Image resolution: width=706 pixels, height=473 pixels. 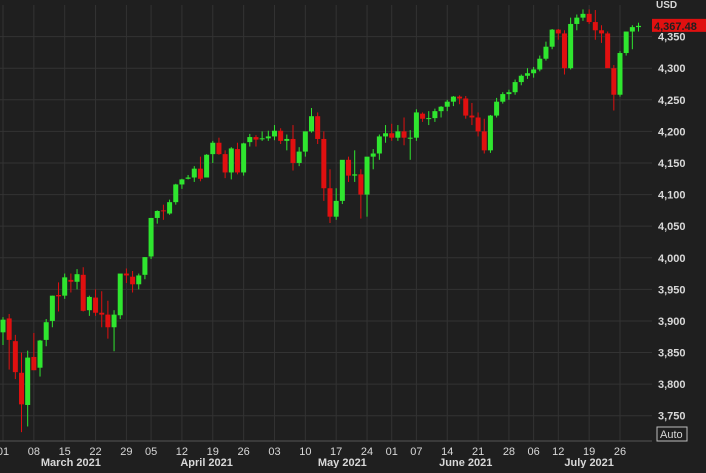 I want to click on x-month-label: July 2021, so click(x=589, y=462).